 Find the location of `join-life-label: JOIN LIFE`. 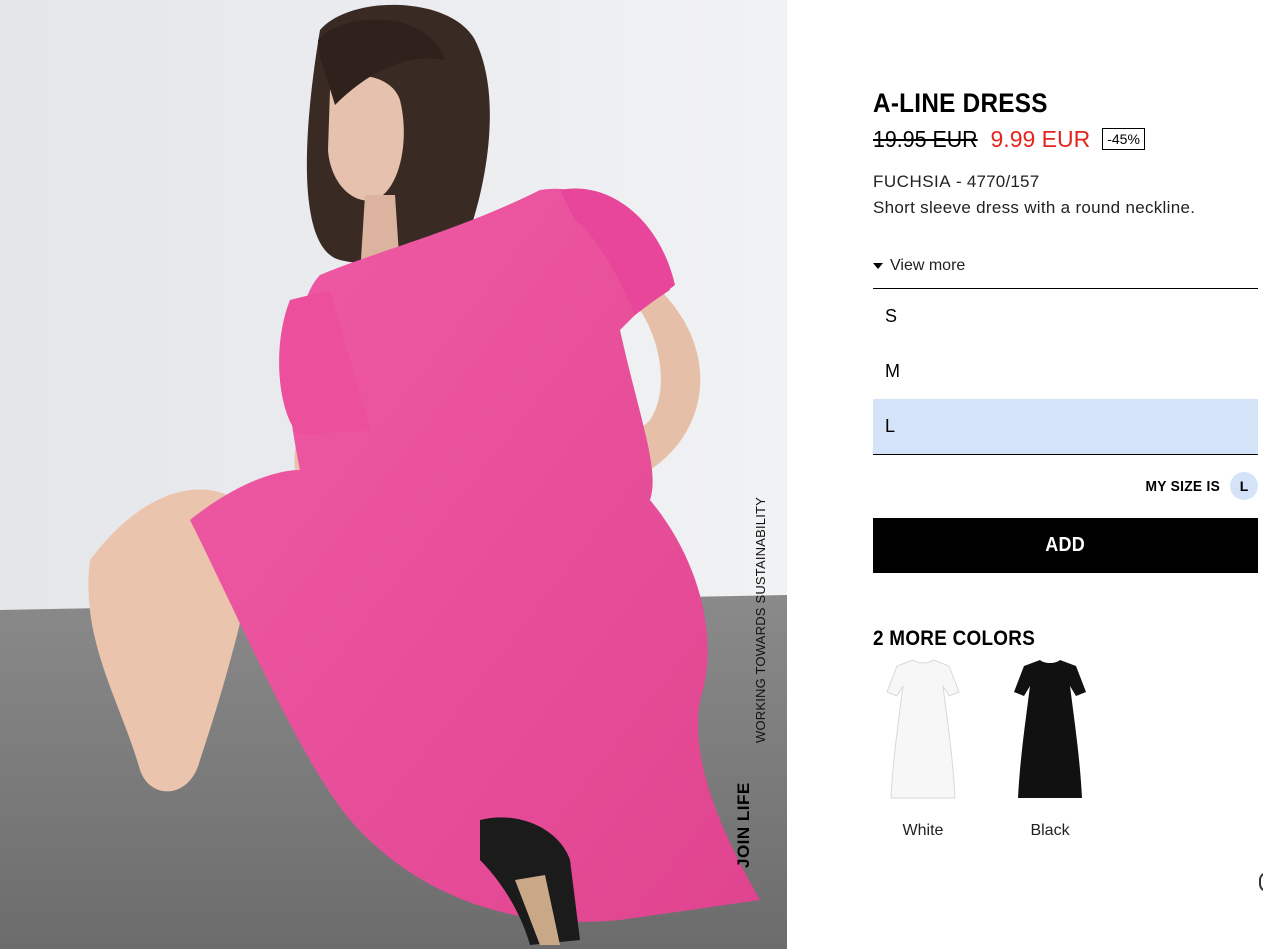

join-life-label: JOIN LIFE is located at coordinates (743, 825).